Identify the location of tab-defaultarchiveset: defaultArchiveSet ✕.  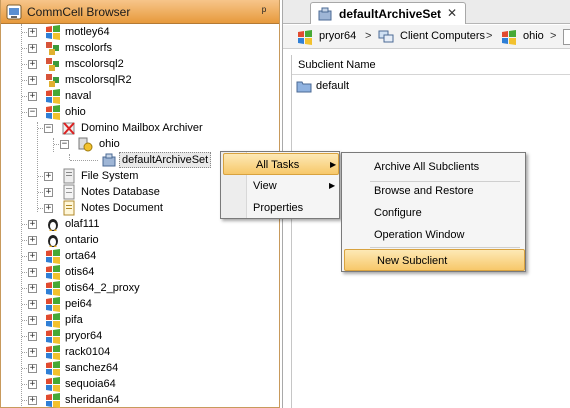
(388, 13).